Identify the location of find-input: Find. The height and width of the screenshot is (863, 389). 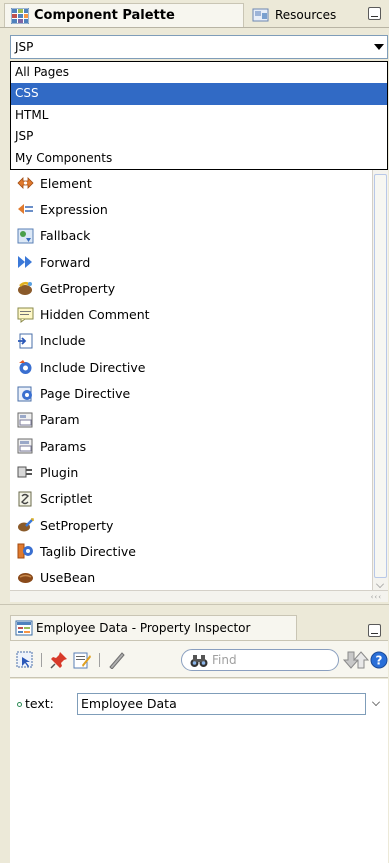
(260, 660).